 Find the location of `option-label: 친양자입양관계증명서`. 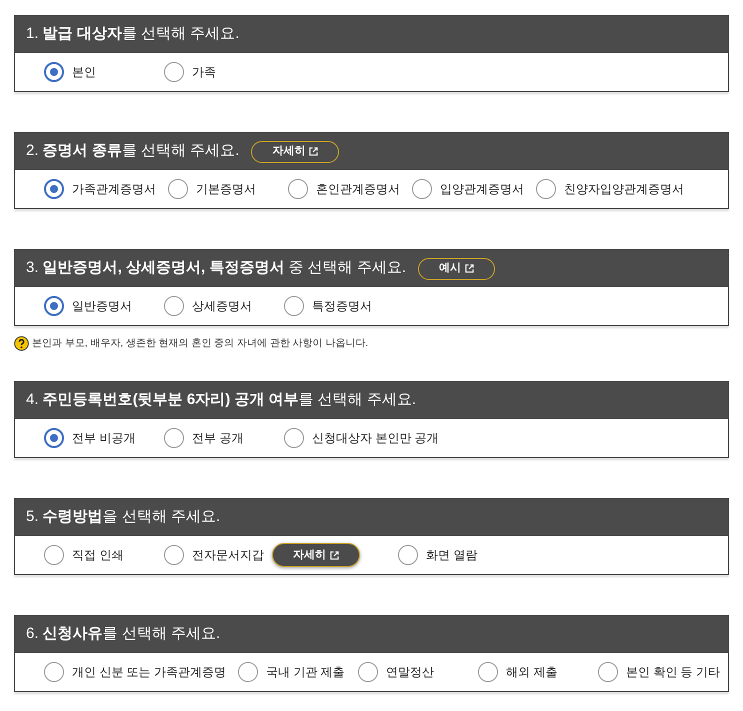

option-label: 친양자입양관계증명서 is located at coordinates (624, 189).